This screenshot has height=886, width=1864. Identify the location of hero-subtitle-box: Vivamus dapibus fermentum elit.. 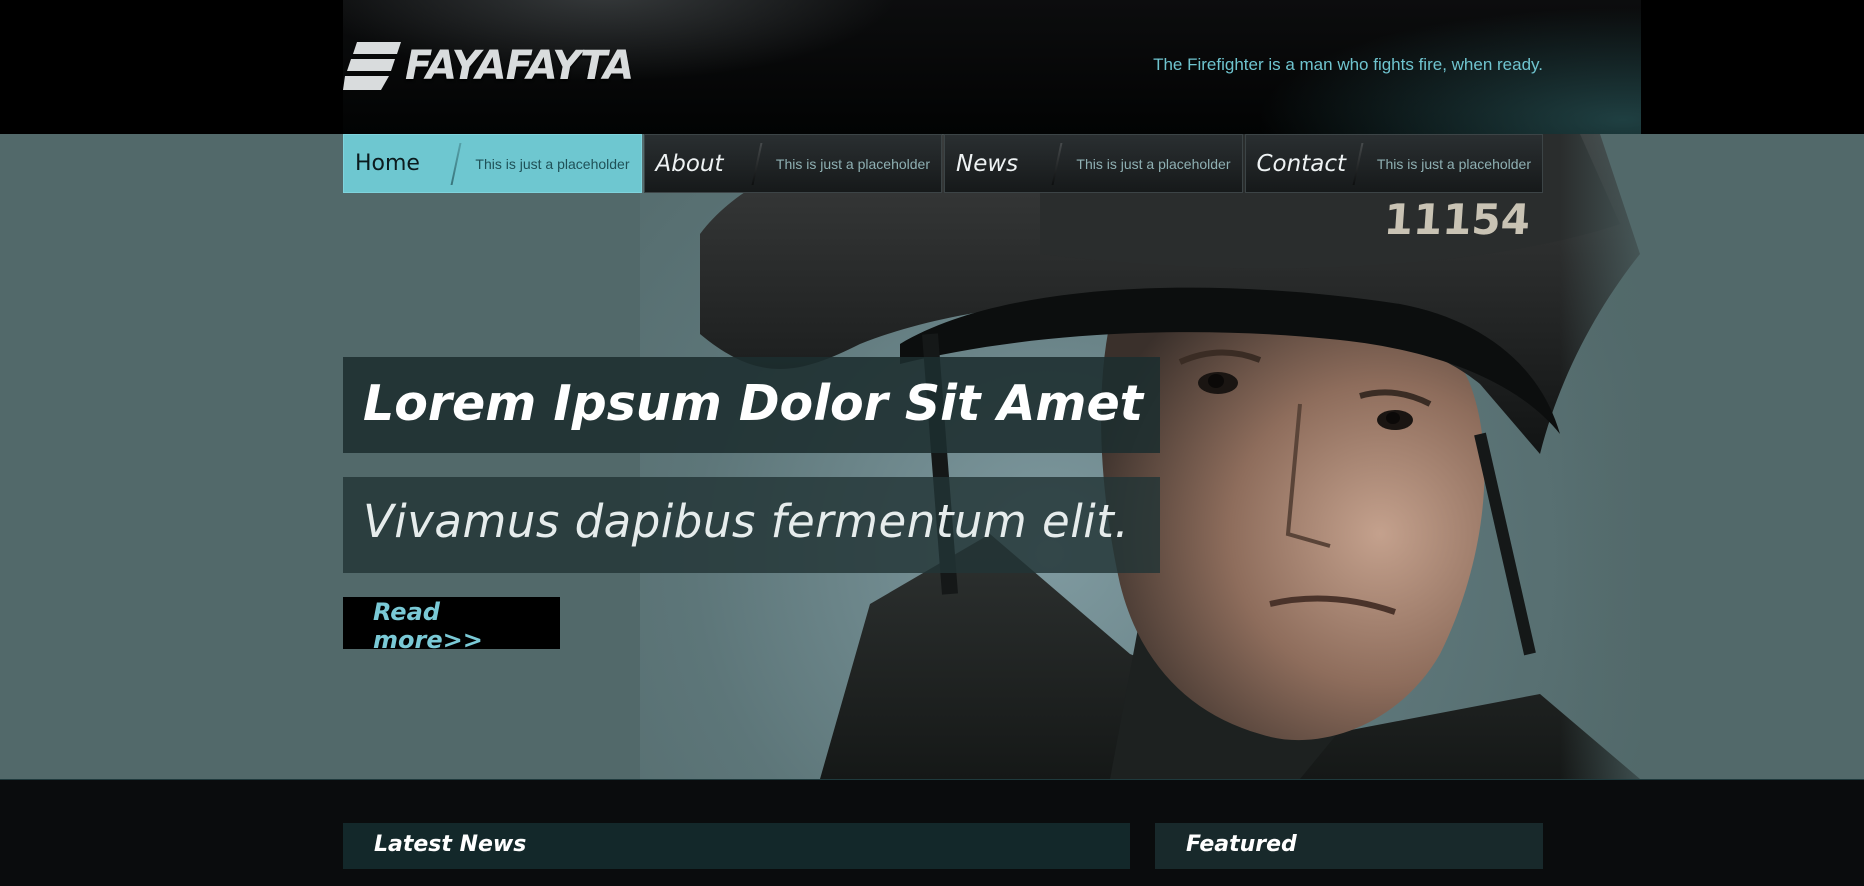
(751, 525).